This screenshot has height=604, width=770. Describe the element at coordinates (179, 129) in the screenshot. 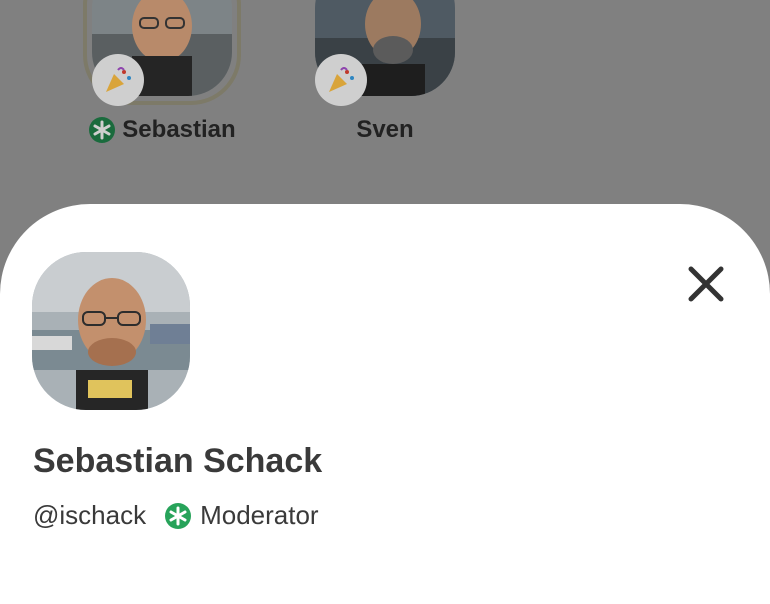

I see `speaker-name-label: Sebastian` at that location.